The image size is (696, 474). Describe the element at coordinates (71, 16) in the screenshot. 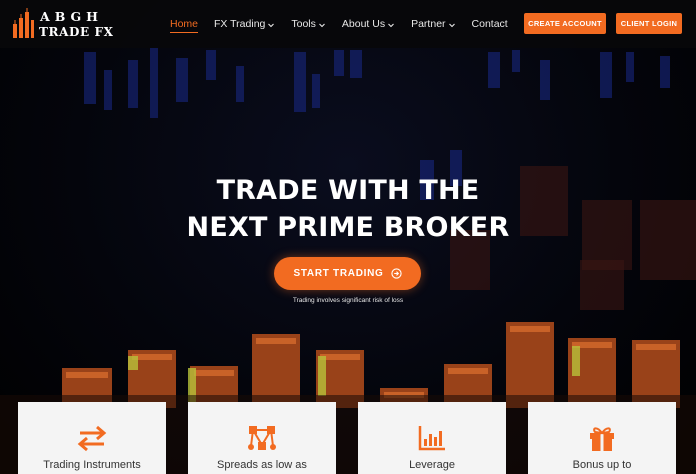

I see `logo-text-top: ABGH` at that location.